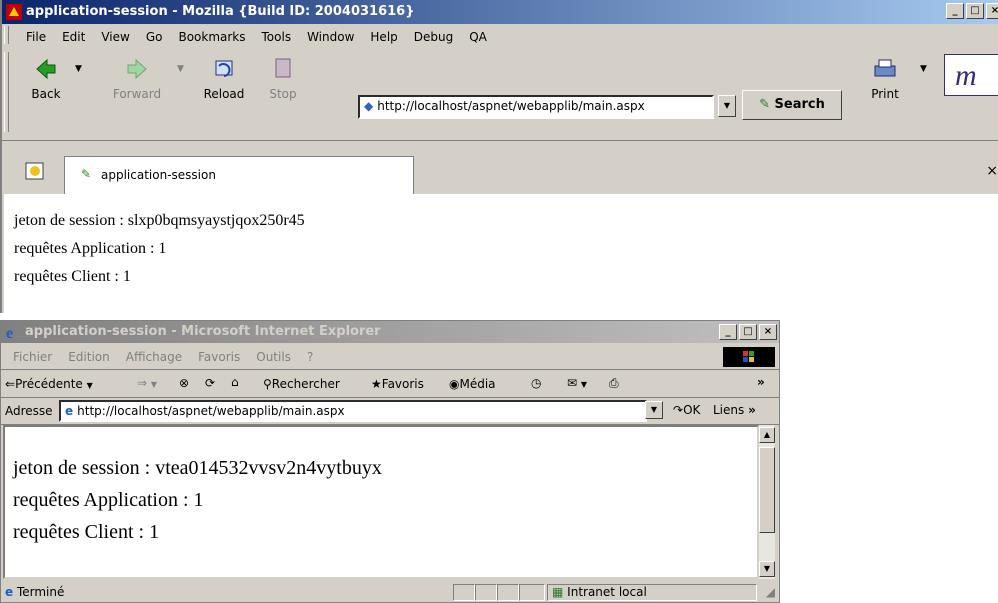  I want to click on mail-dropdown-icon: ▼, so click(584, 384).